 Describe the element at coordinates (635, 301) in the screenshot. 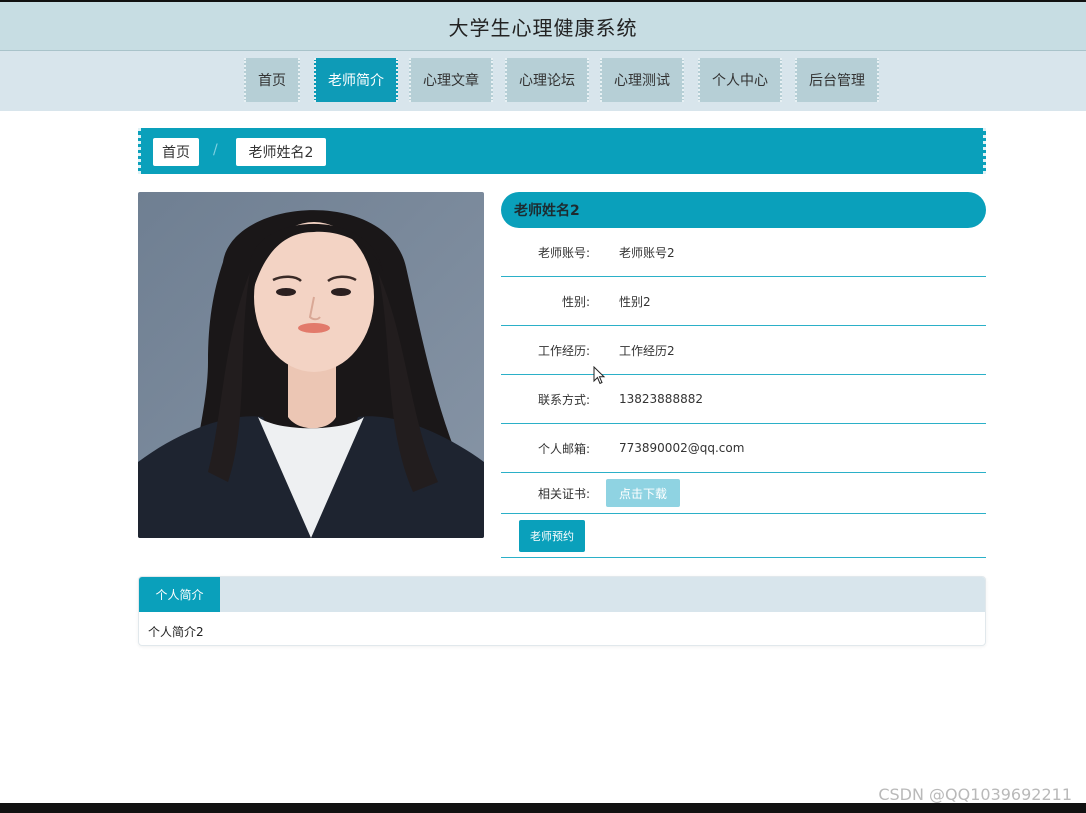

I see `gender-value: 性别2` at that location.